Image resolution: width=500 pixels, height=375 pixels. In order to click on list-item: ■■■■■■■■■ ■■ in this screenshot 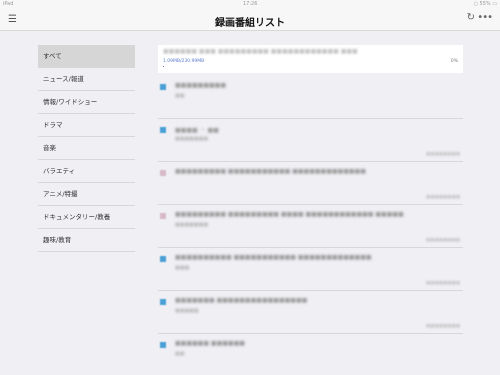, I will do `click(310, 97)`.